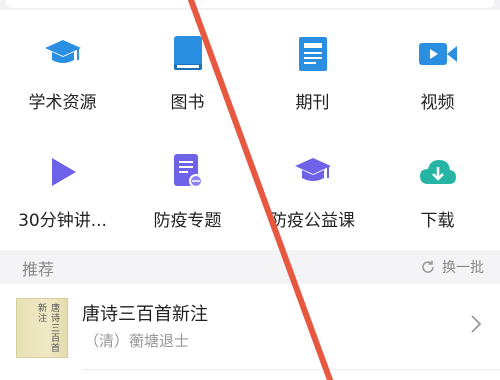 The image size is (500, 380). Describe the element at coordinates (38, 269) in the screenshot. I see `section-title: 推荐` at that location.